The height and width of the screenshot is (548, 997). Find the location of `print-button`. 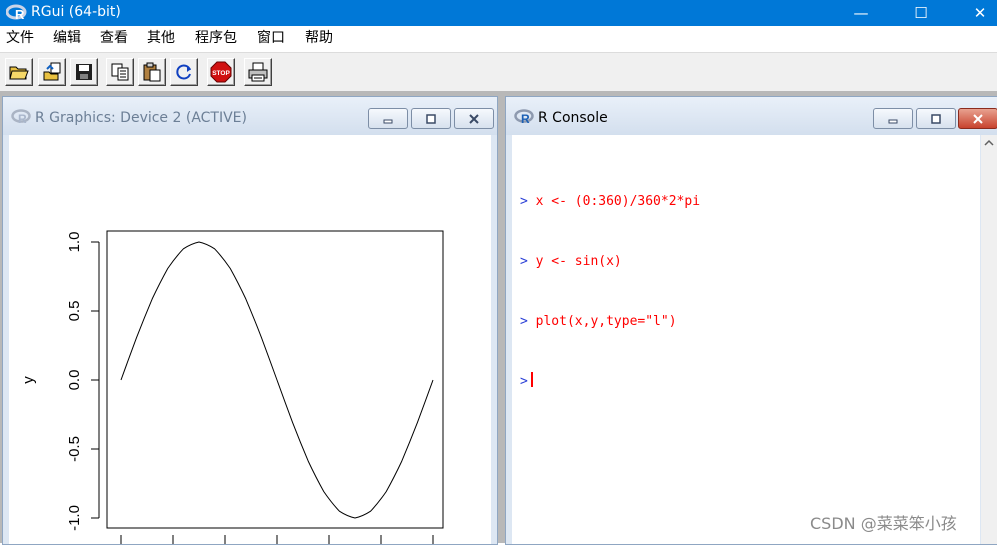

print-button is located at coordinates (258, 72).